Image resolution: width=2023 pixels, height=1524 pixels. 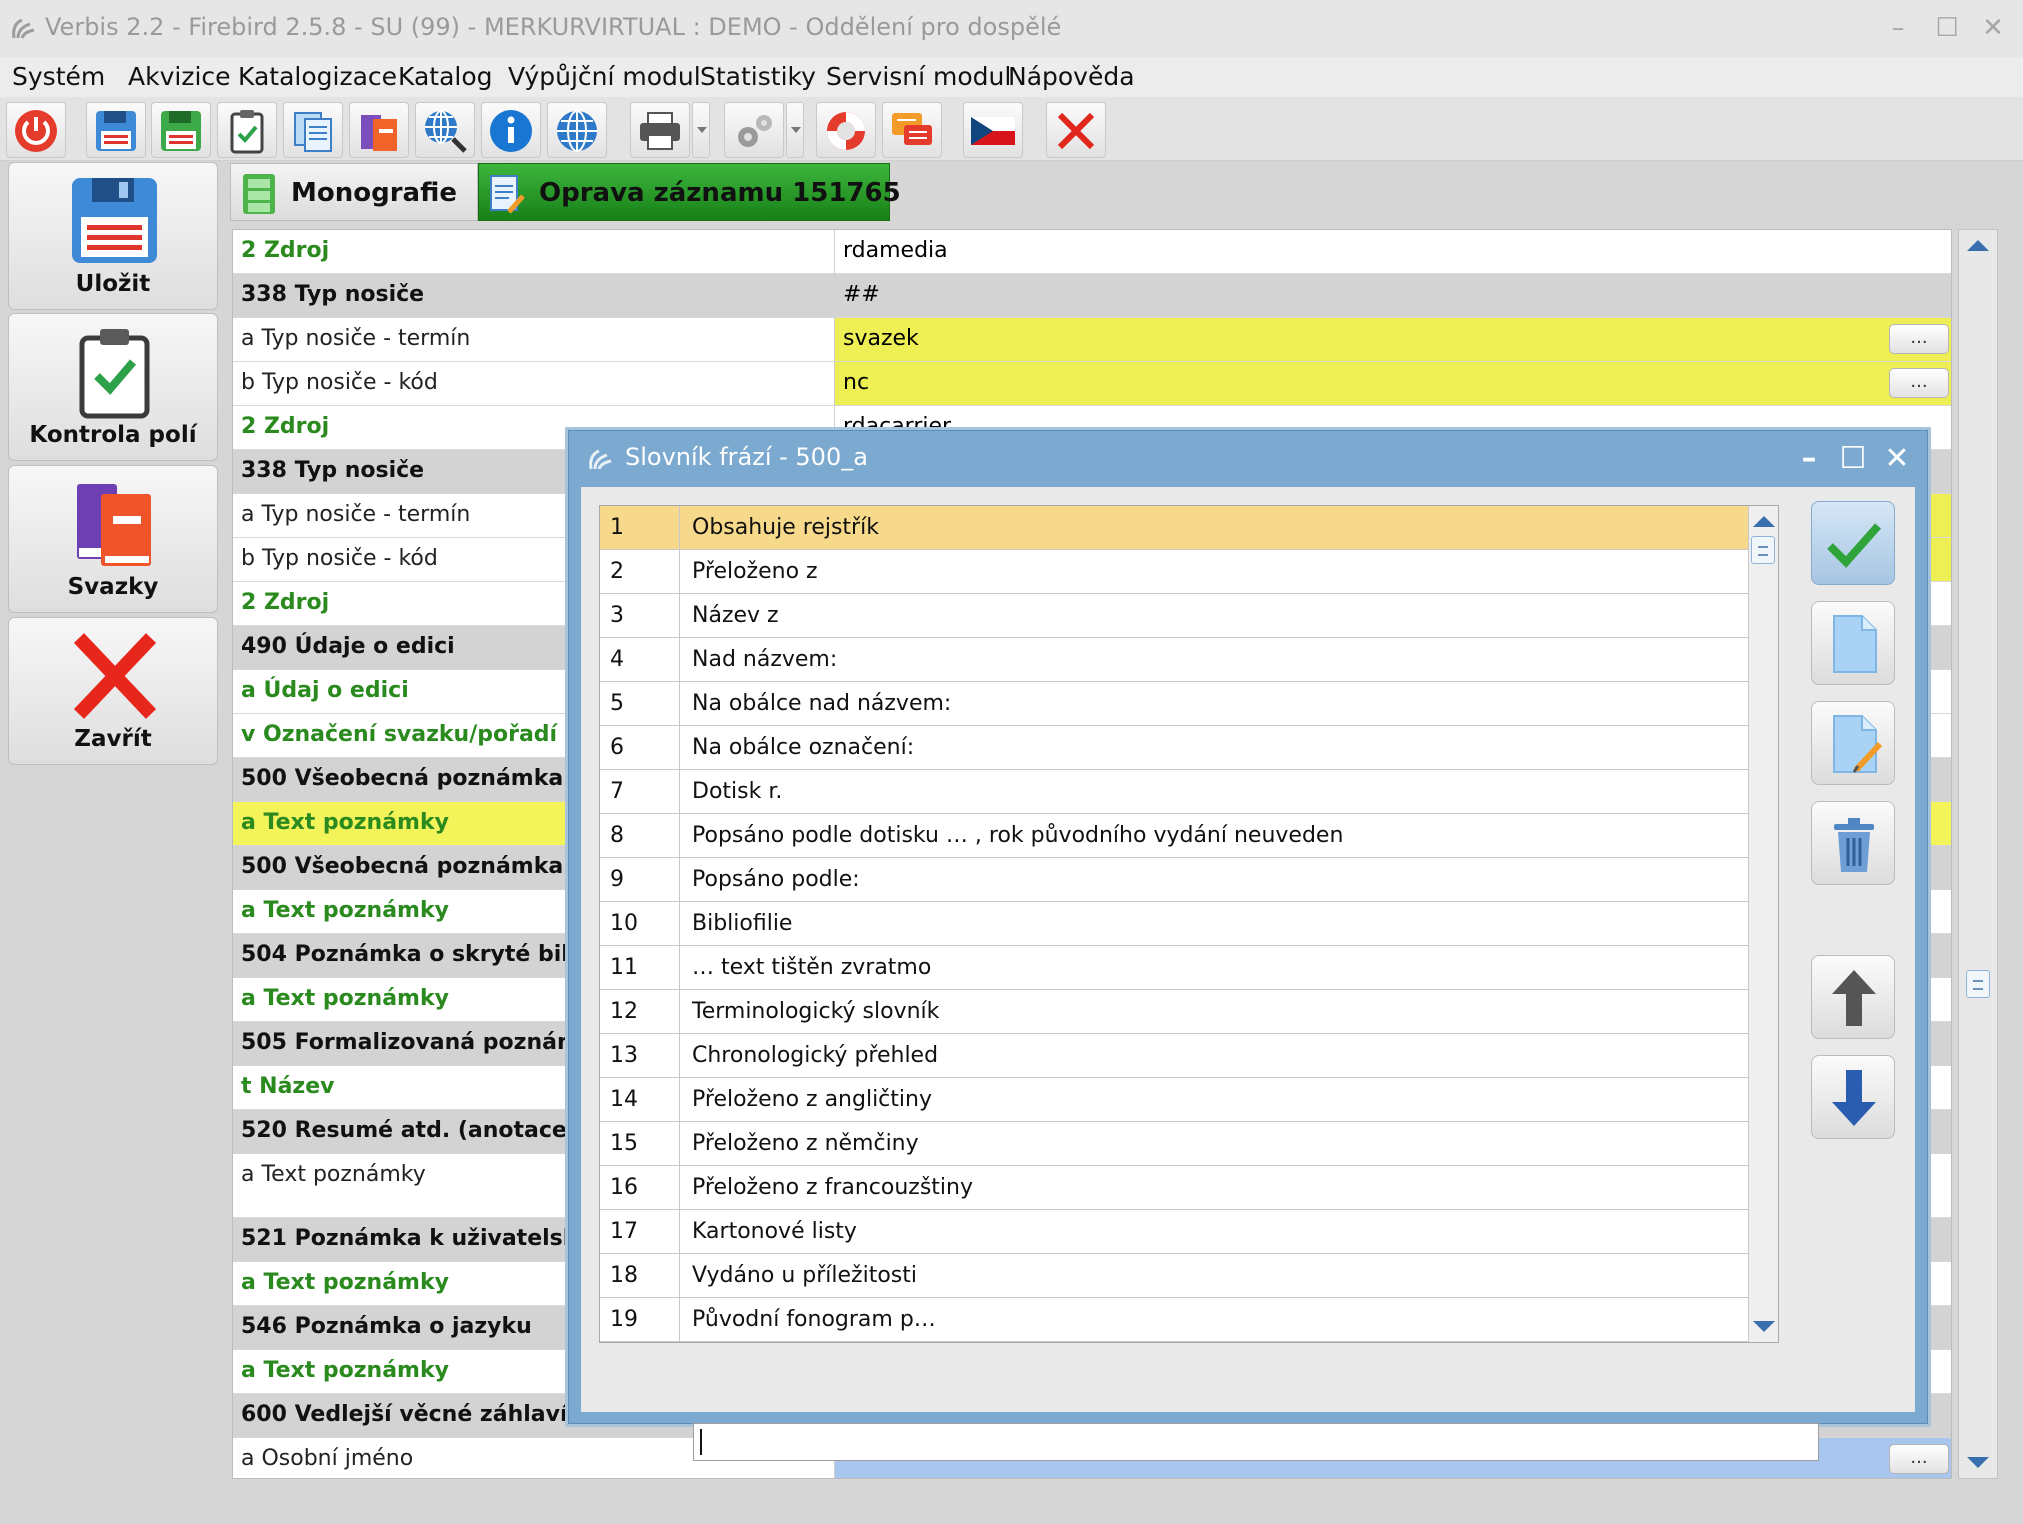 What do you see at coordinates (1174, 1012) in the screenshot?
I see `list-item: 12 Terminologický slovník` at bounding box center [1174, 1012].